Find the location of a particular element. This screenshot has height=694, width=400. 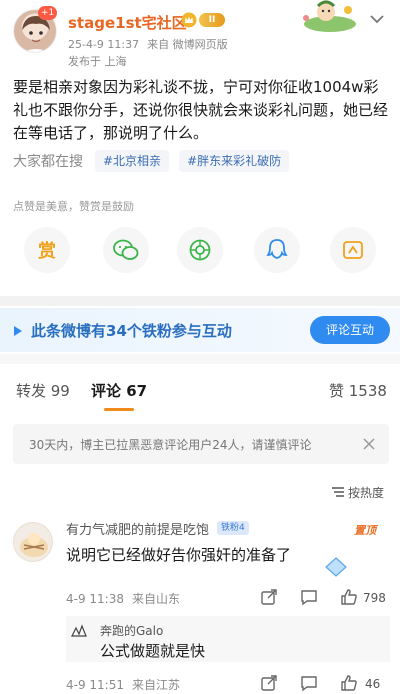

tab-repost: 转发 99 is located at coordinates (43, 390).